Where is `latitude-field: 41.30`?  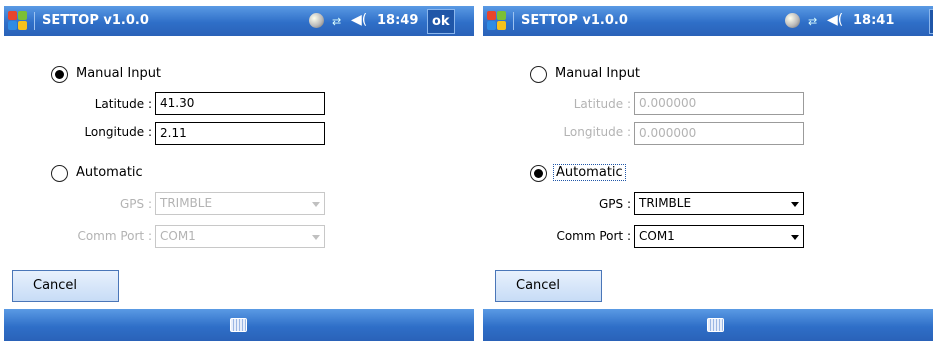 latitude-field: 41.30 is located at coordinates (240, 103).